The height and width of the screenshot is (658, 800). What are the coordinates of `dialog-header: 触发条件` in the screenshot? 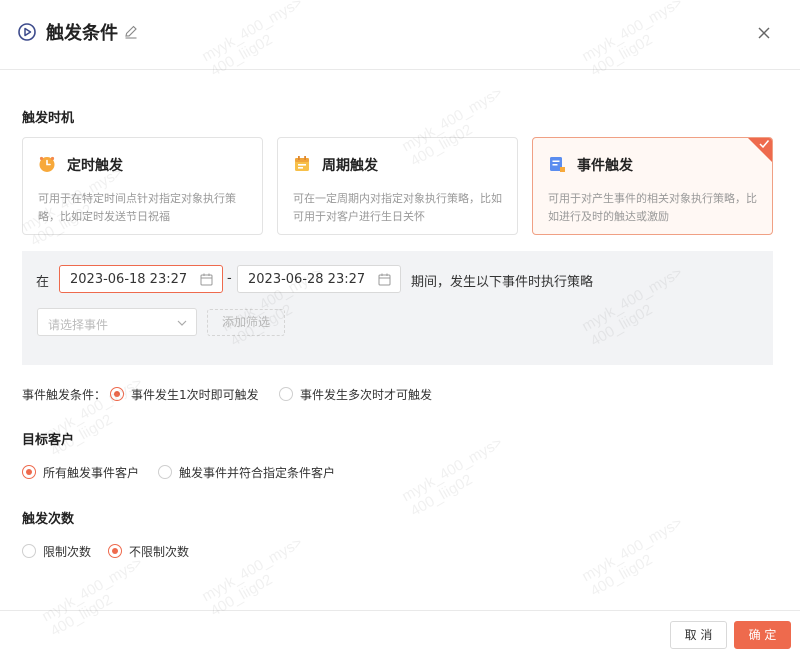 It's located at (400, 35).